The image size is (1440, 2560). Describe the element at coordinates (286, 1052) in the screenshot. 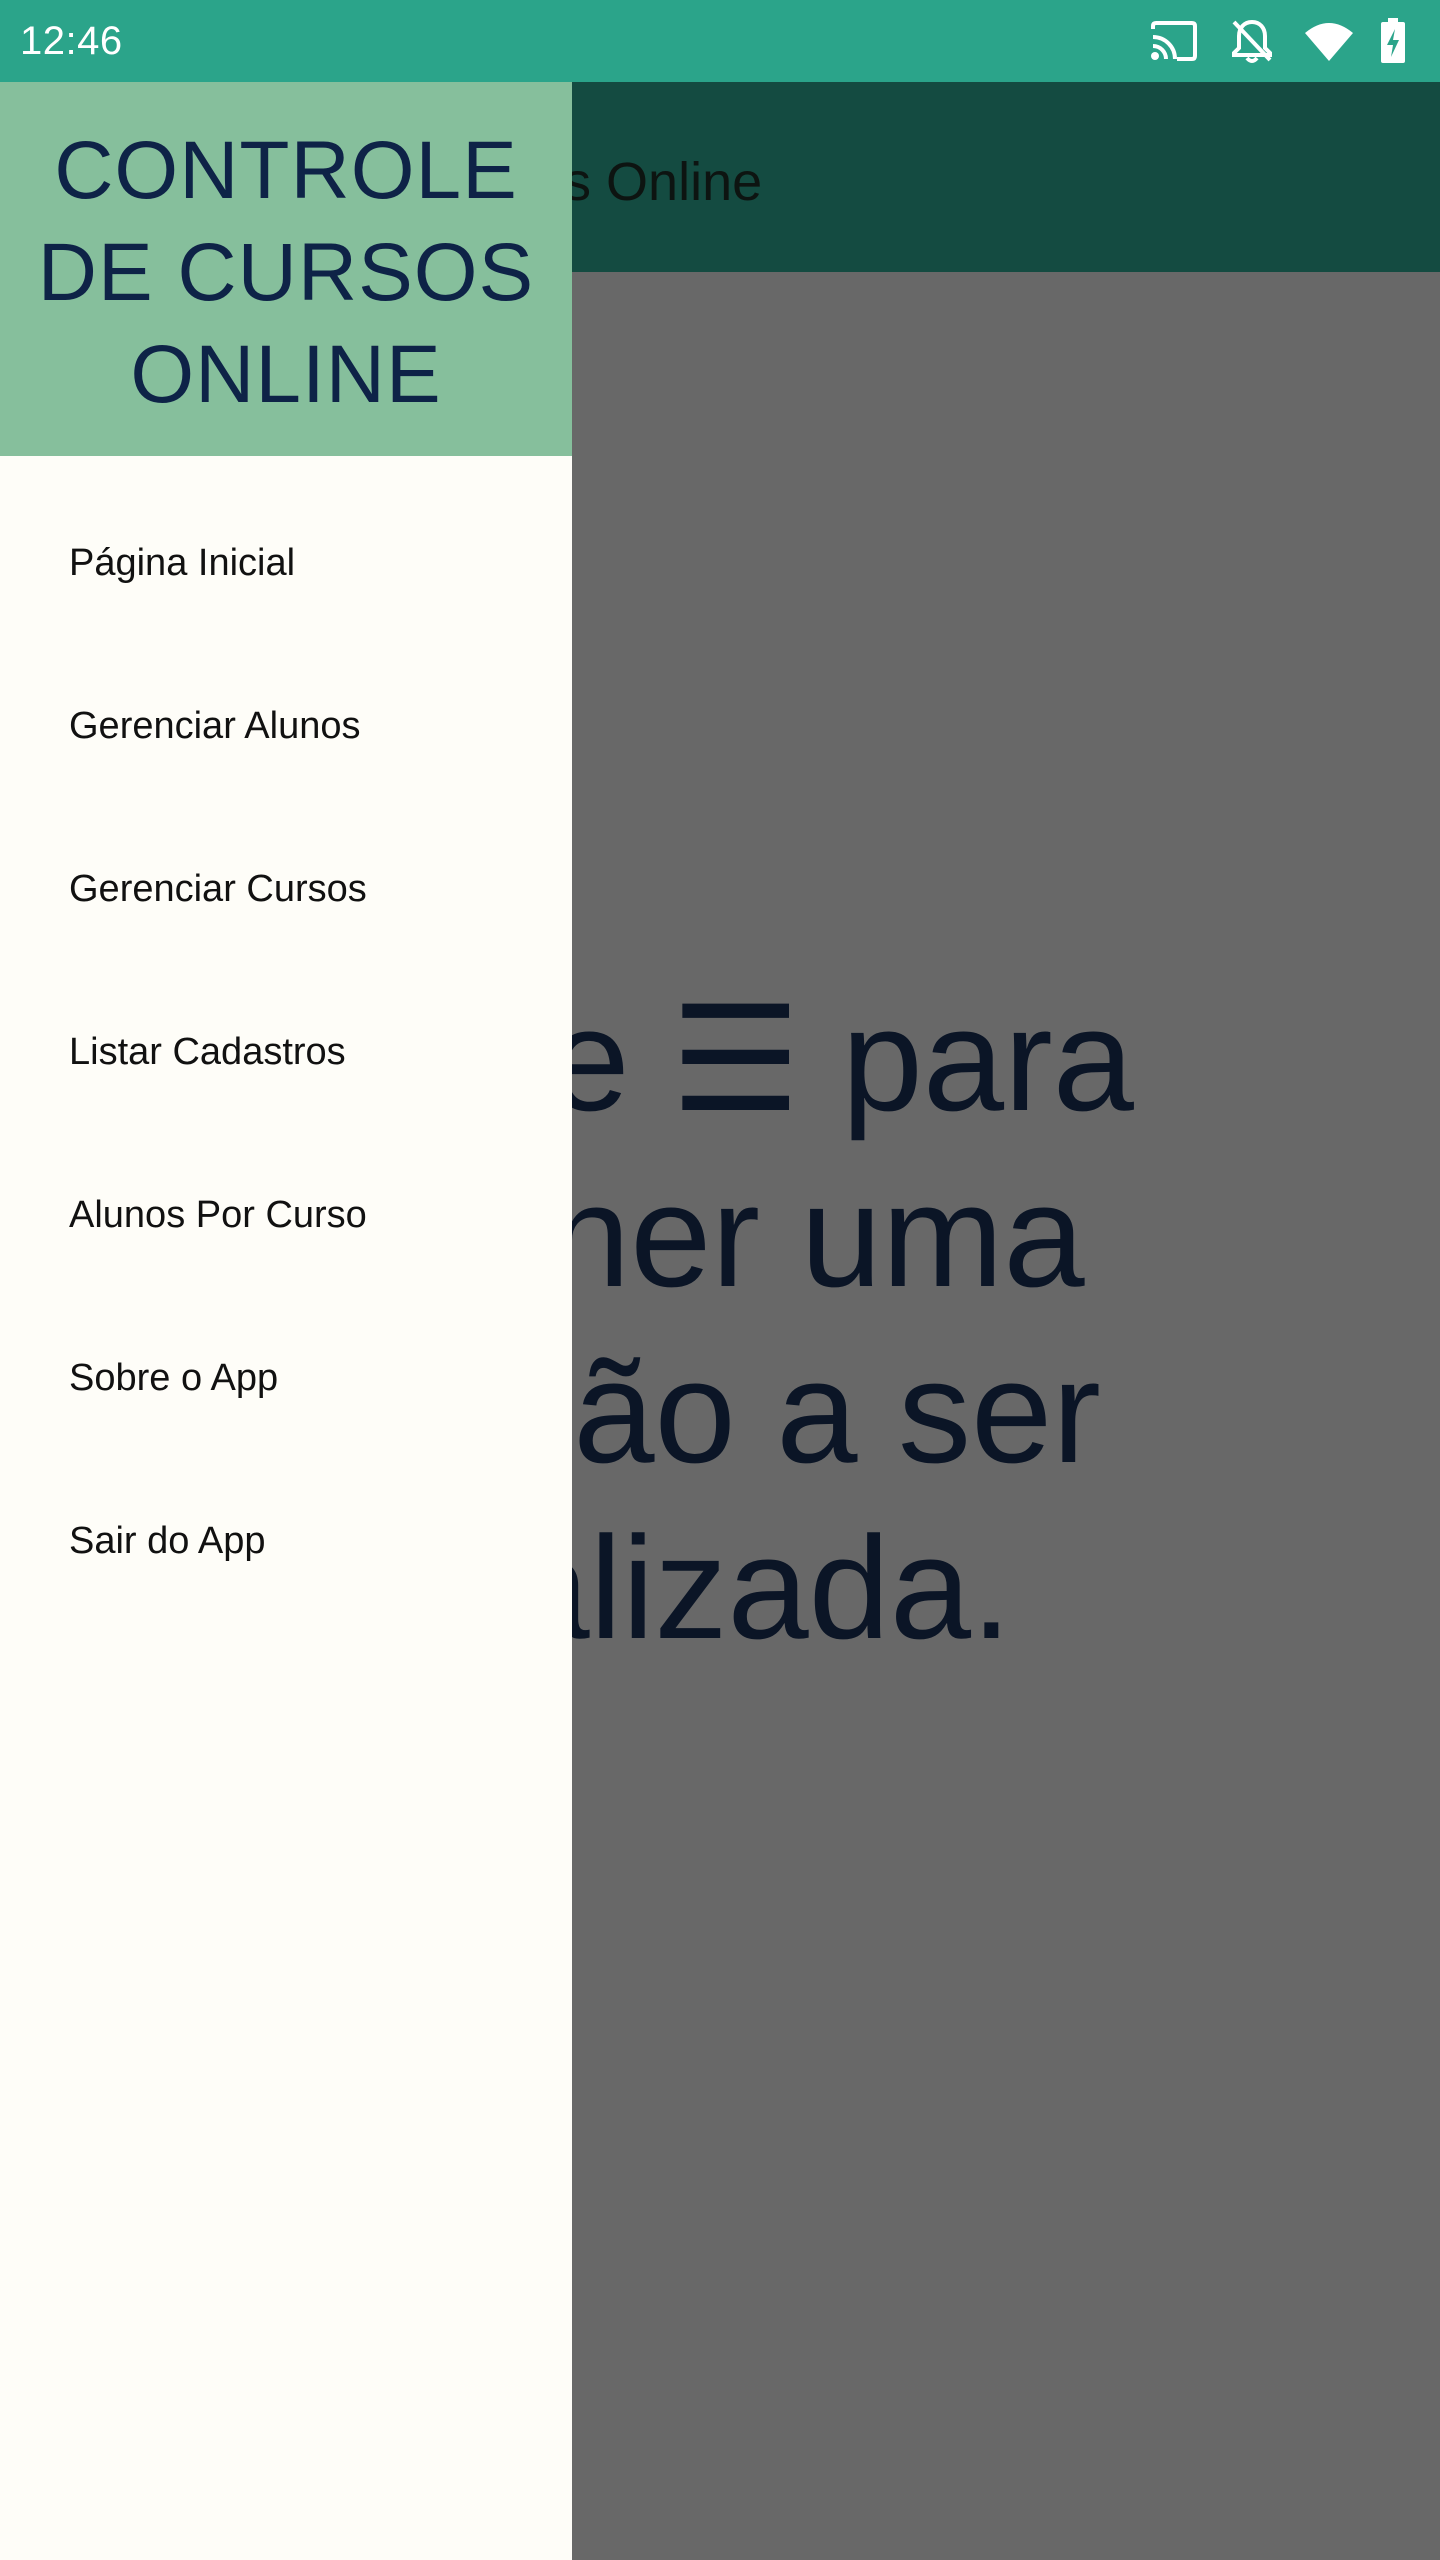

I see `menu-item-listar-cadastros: Listar Cadastros` at that location.